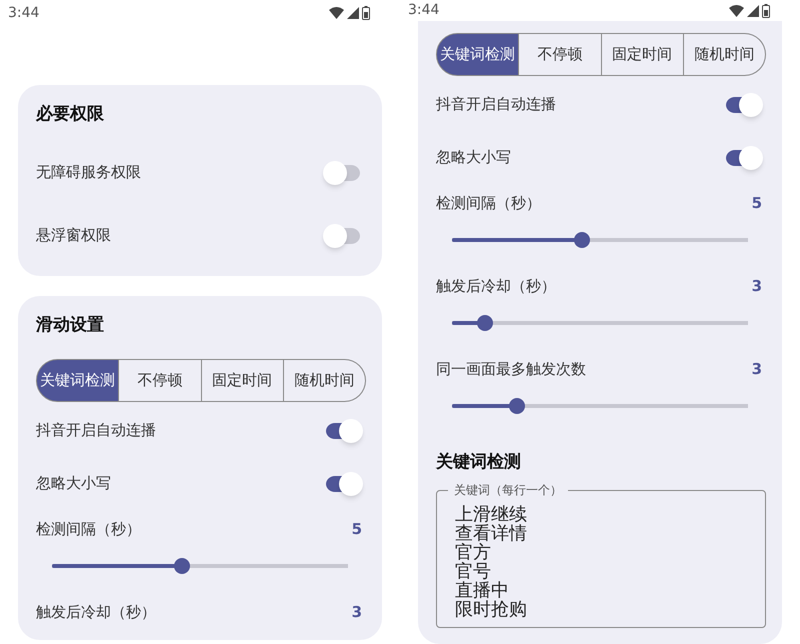  What do you see at coordinates (482, 590) in the screenshot?
I see `keyword-line: 直播中` at bounding box center [482, 590].